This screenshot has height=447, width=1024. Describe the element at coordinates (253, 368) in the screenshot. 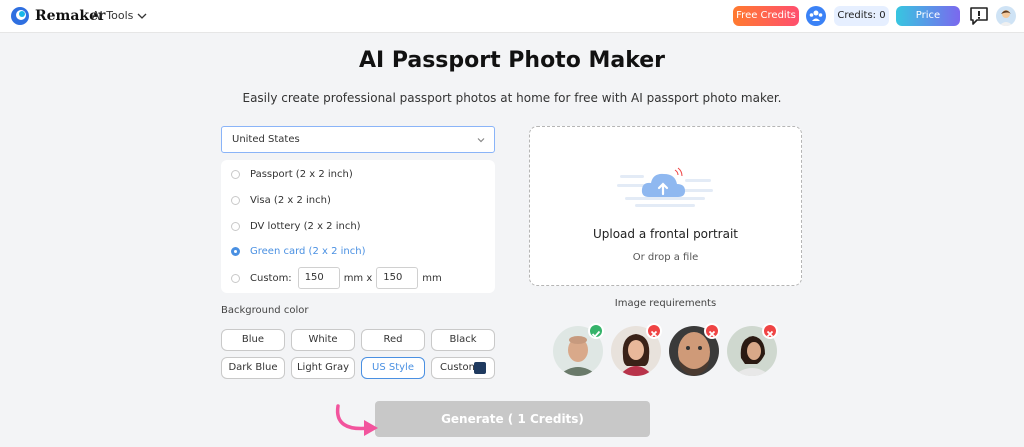

I see `bg-option-dark-blue: Dark Blue` at that location.